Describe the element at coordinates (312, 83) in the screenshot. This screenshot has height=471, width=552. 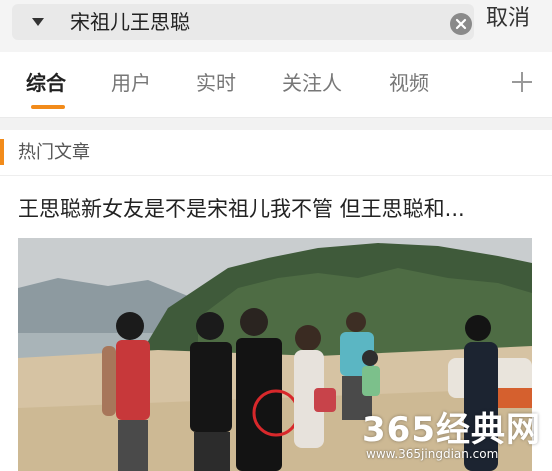
I see `tab-following: 关注人` at that location.